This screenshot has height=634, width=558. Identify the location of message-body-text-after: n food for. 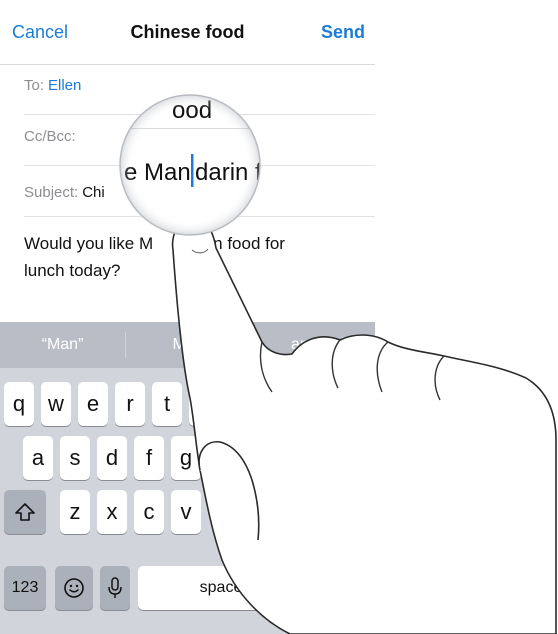
(249, 243).